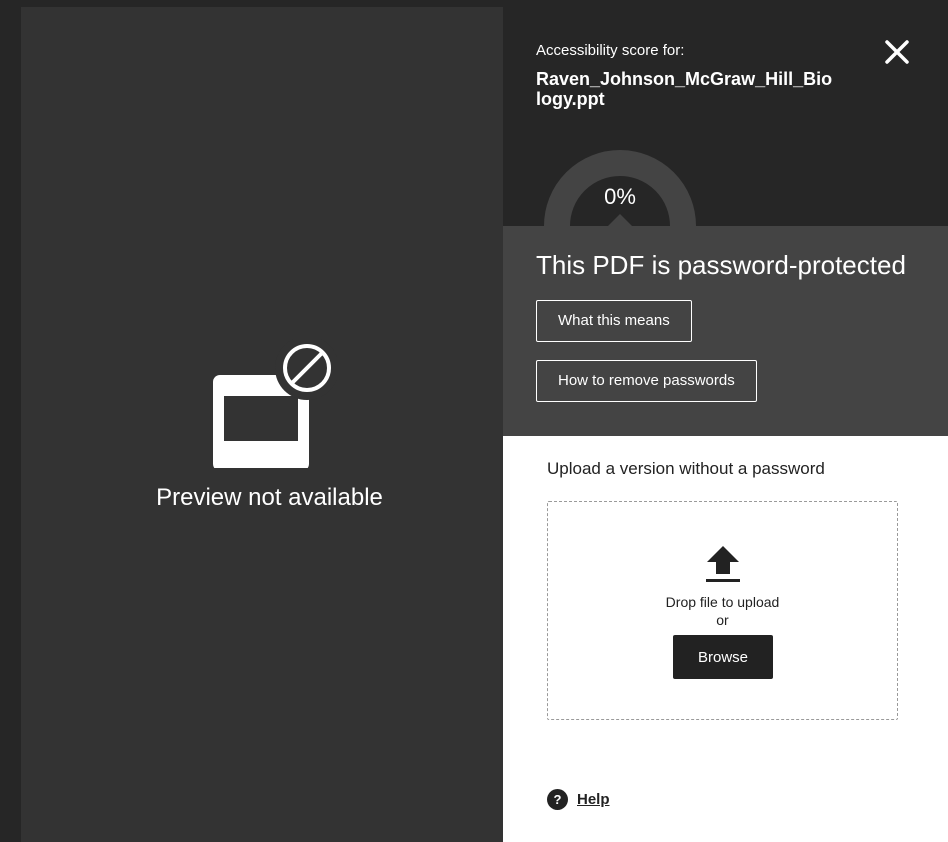 Image resolution: width=948 pixels, height=842 pixels. Describe the element at coordinates (610, 50) in the screenshot. I see `score-label: Accessibility score for:` at that location.